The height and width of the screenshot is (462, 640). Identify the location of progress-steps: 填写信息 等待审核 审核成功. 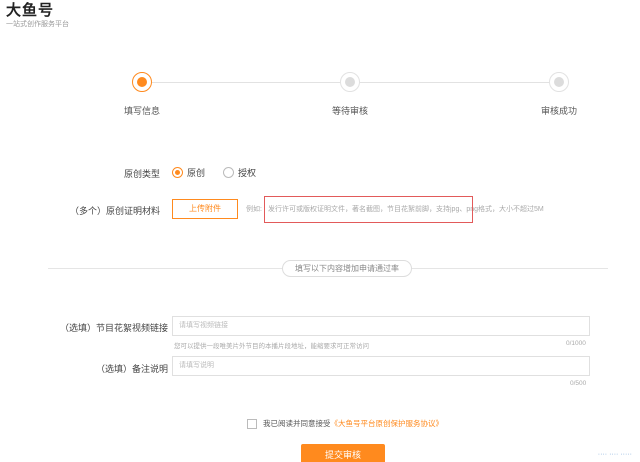
(320, 97).